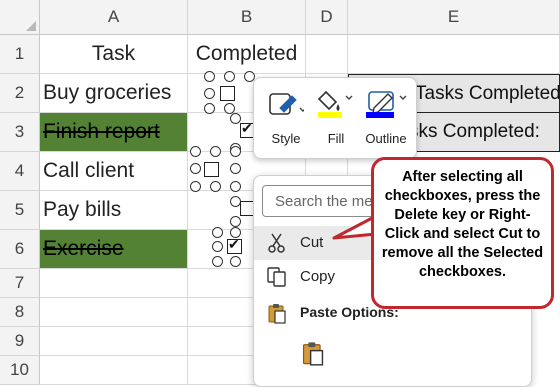 The height and width of the screenshot is (387, 560). Describe the element at coordinates (336, 138) in the screenshot. I see `fill-label: Fill` at that location.